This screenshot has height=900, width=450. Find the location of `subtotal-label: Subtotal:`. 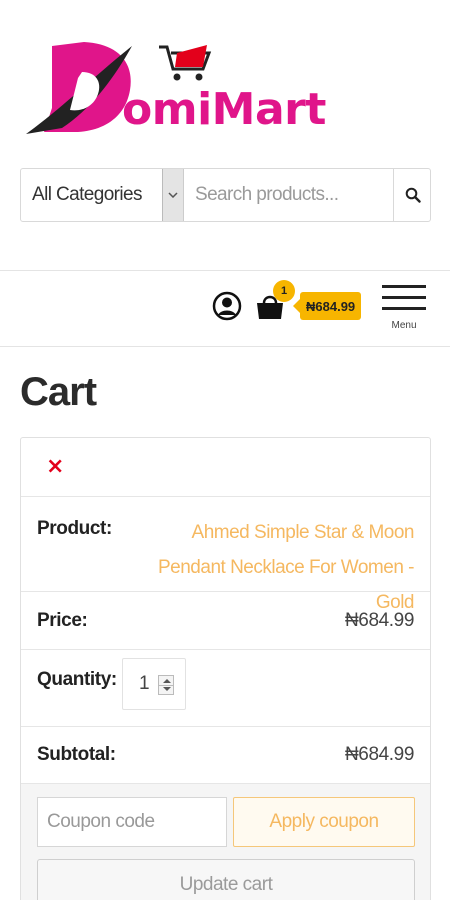

subtotal-label: Subtotal: is located at coordinates (76, 754).